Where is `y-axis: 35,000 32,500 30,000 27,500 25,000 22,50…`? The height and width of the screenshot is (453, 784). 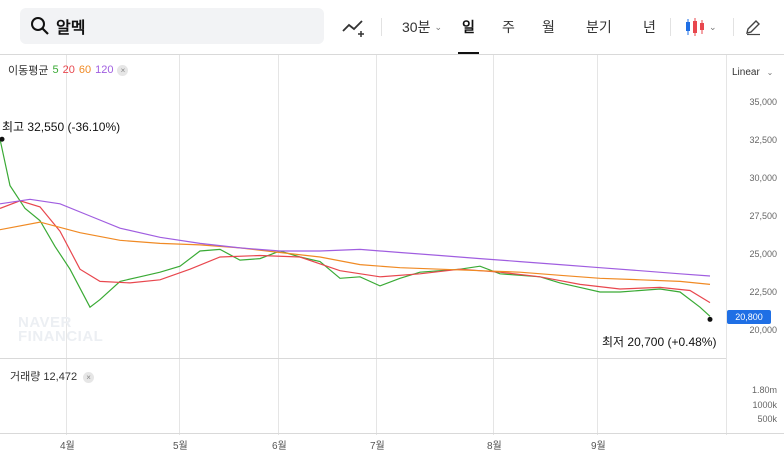 y-axis: 35,000 32,500 30,000 27,500 25,000 22,50… is located at coordinates (755, 245).